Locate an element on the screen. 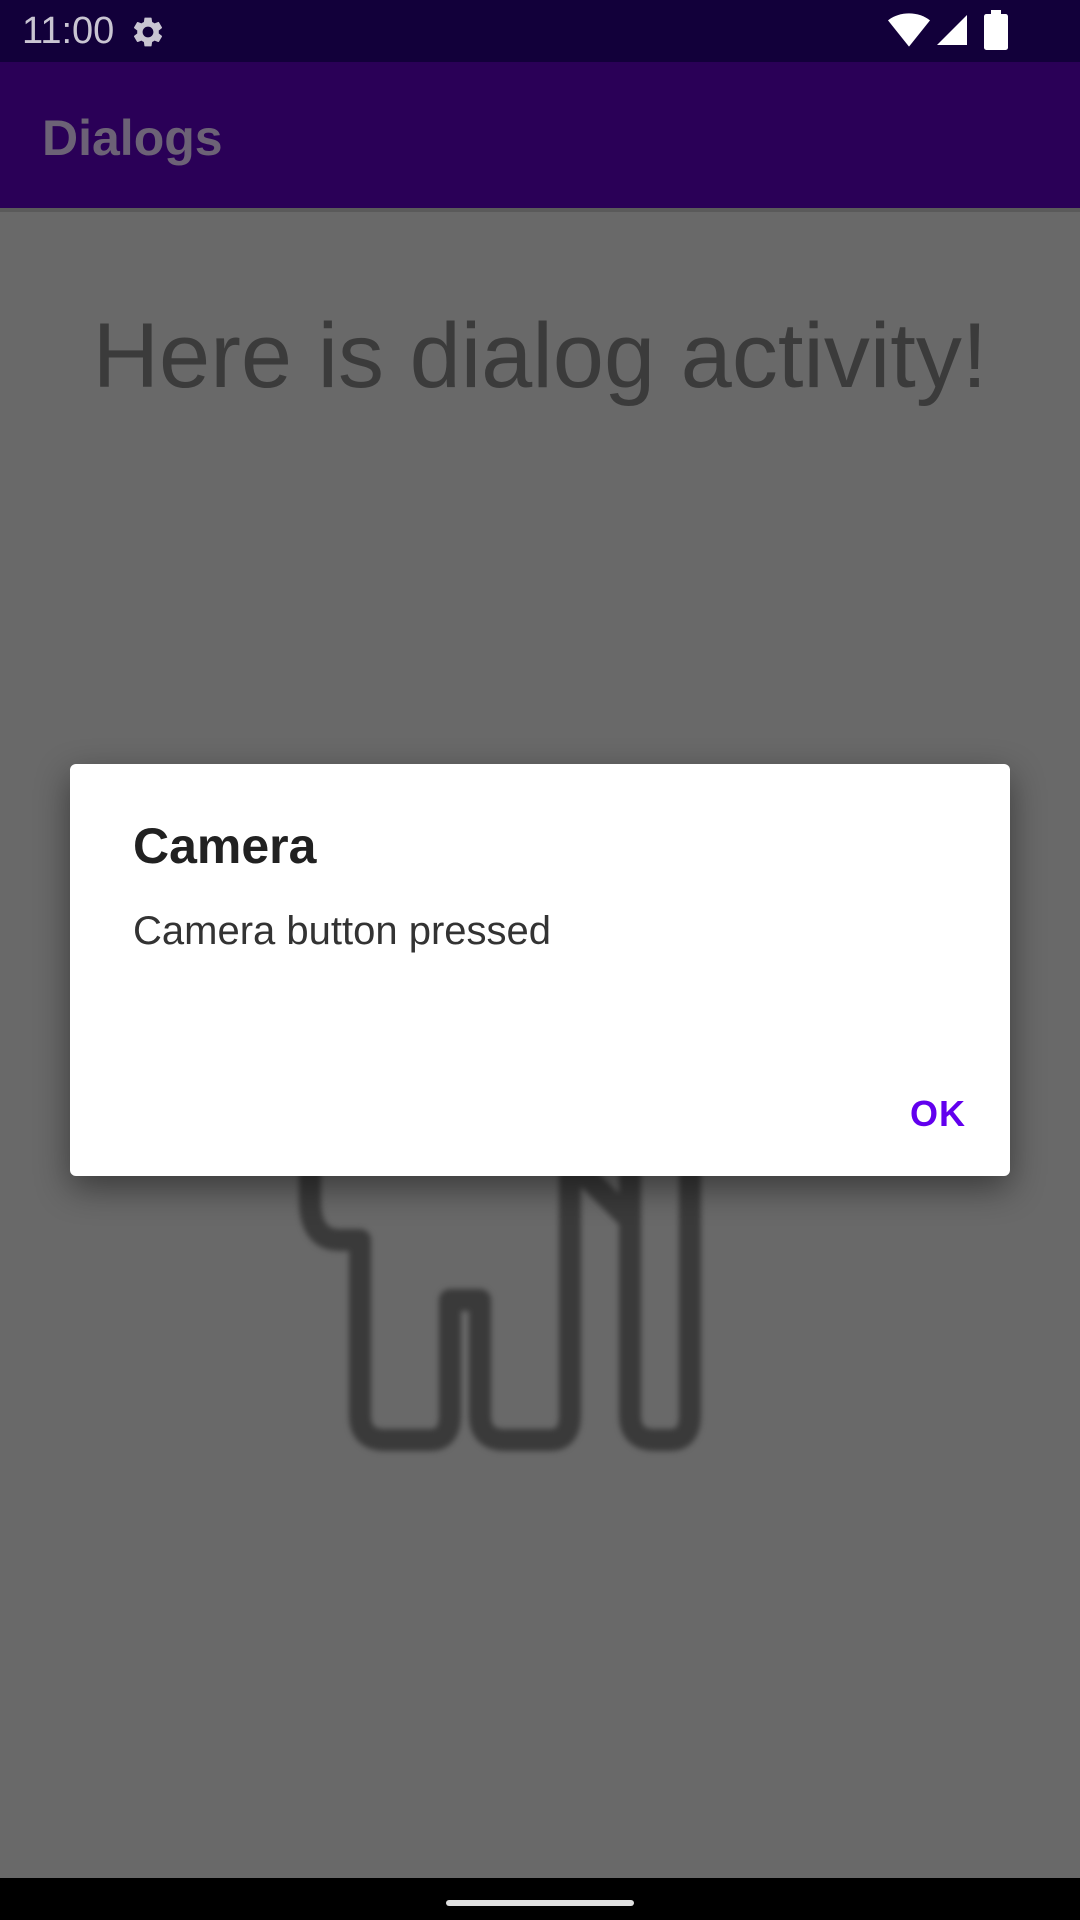 The image size is (1080, 1920). gesture-handle is located at coordinates (540, 1903).